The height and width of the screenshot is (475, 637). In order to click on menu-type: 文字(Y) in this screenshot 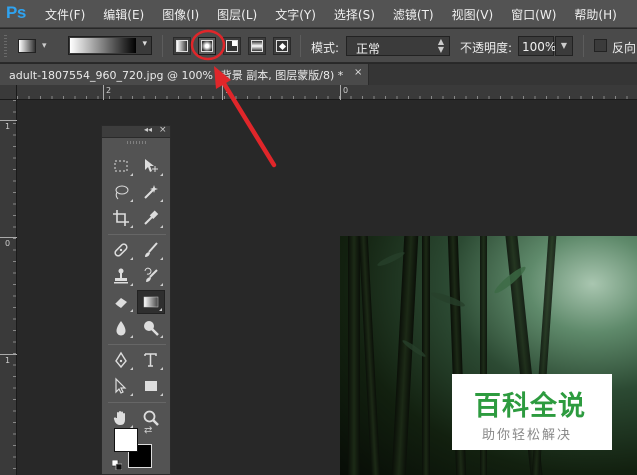, I will do `click(295, 14)`.